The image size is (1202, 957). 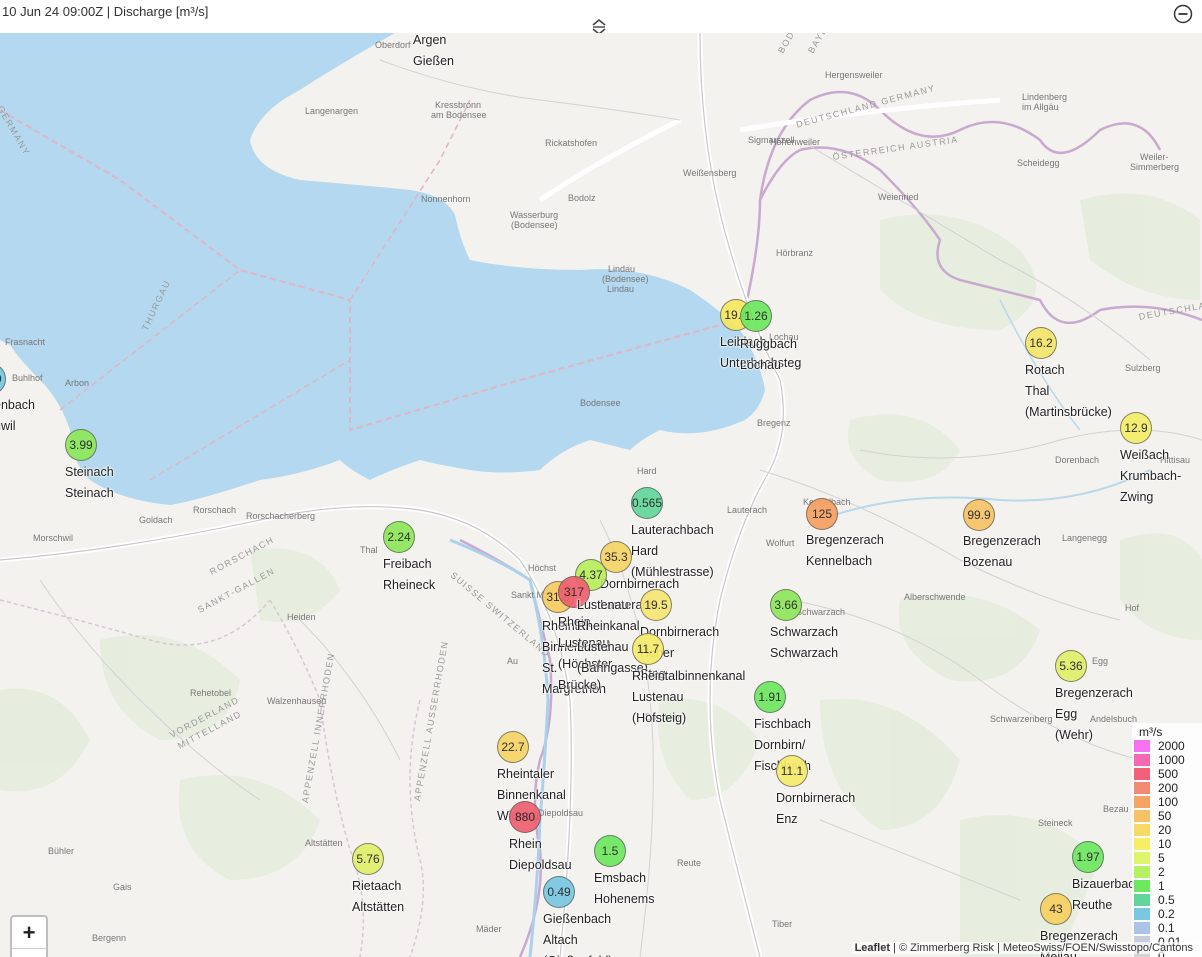 What do you see at coordinates (525, 817) in the screenshot?
I see `station-marker: 880` at bounding box center [525, 817].